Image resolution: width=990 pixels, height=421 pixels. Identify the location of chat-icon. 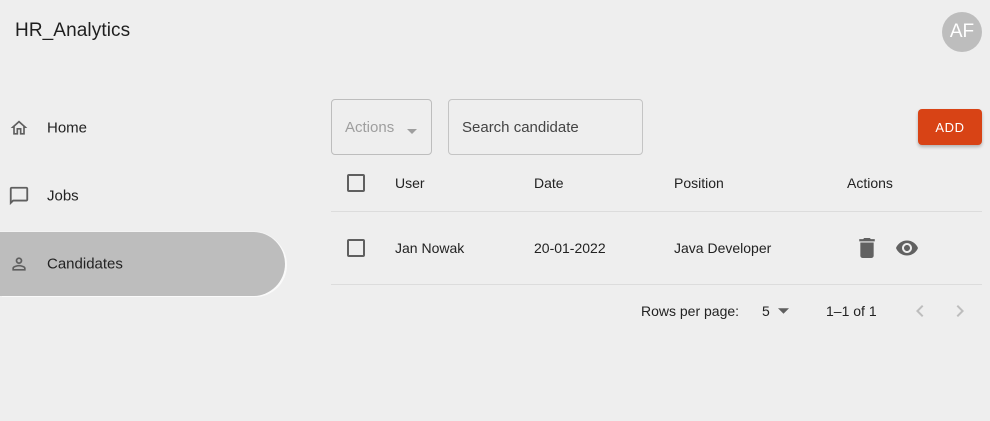
(19, 196).